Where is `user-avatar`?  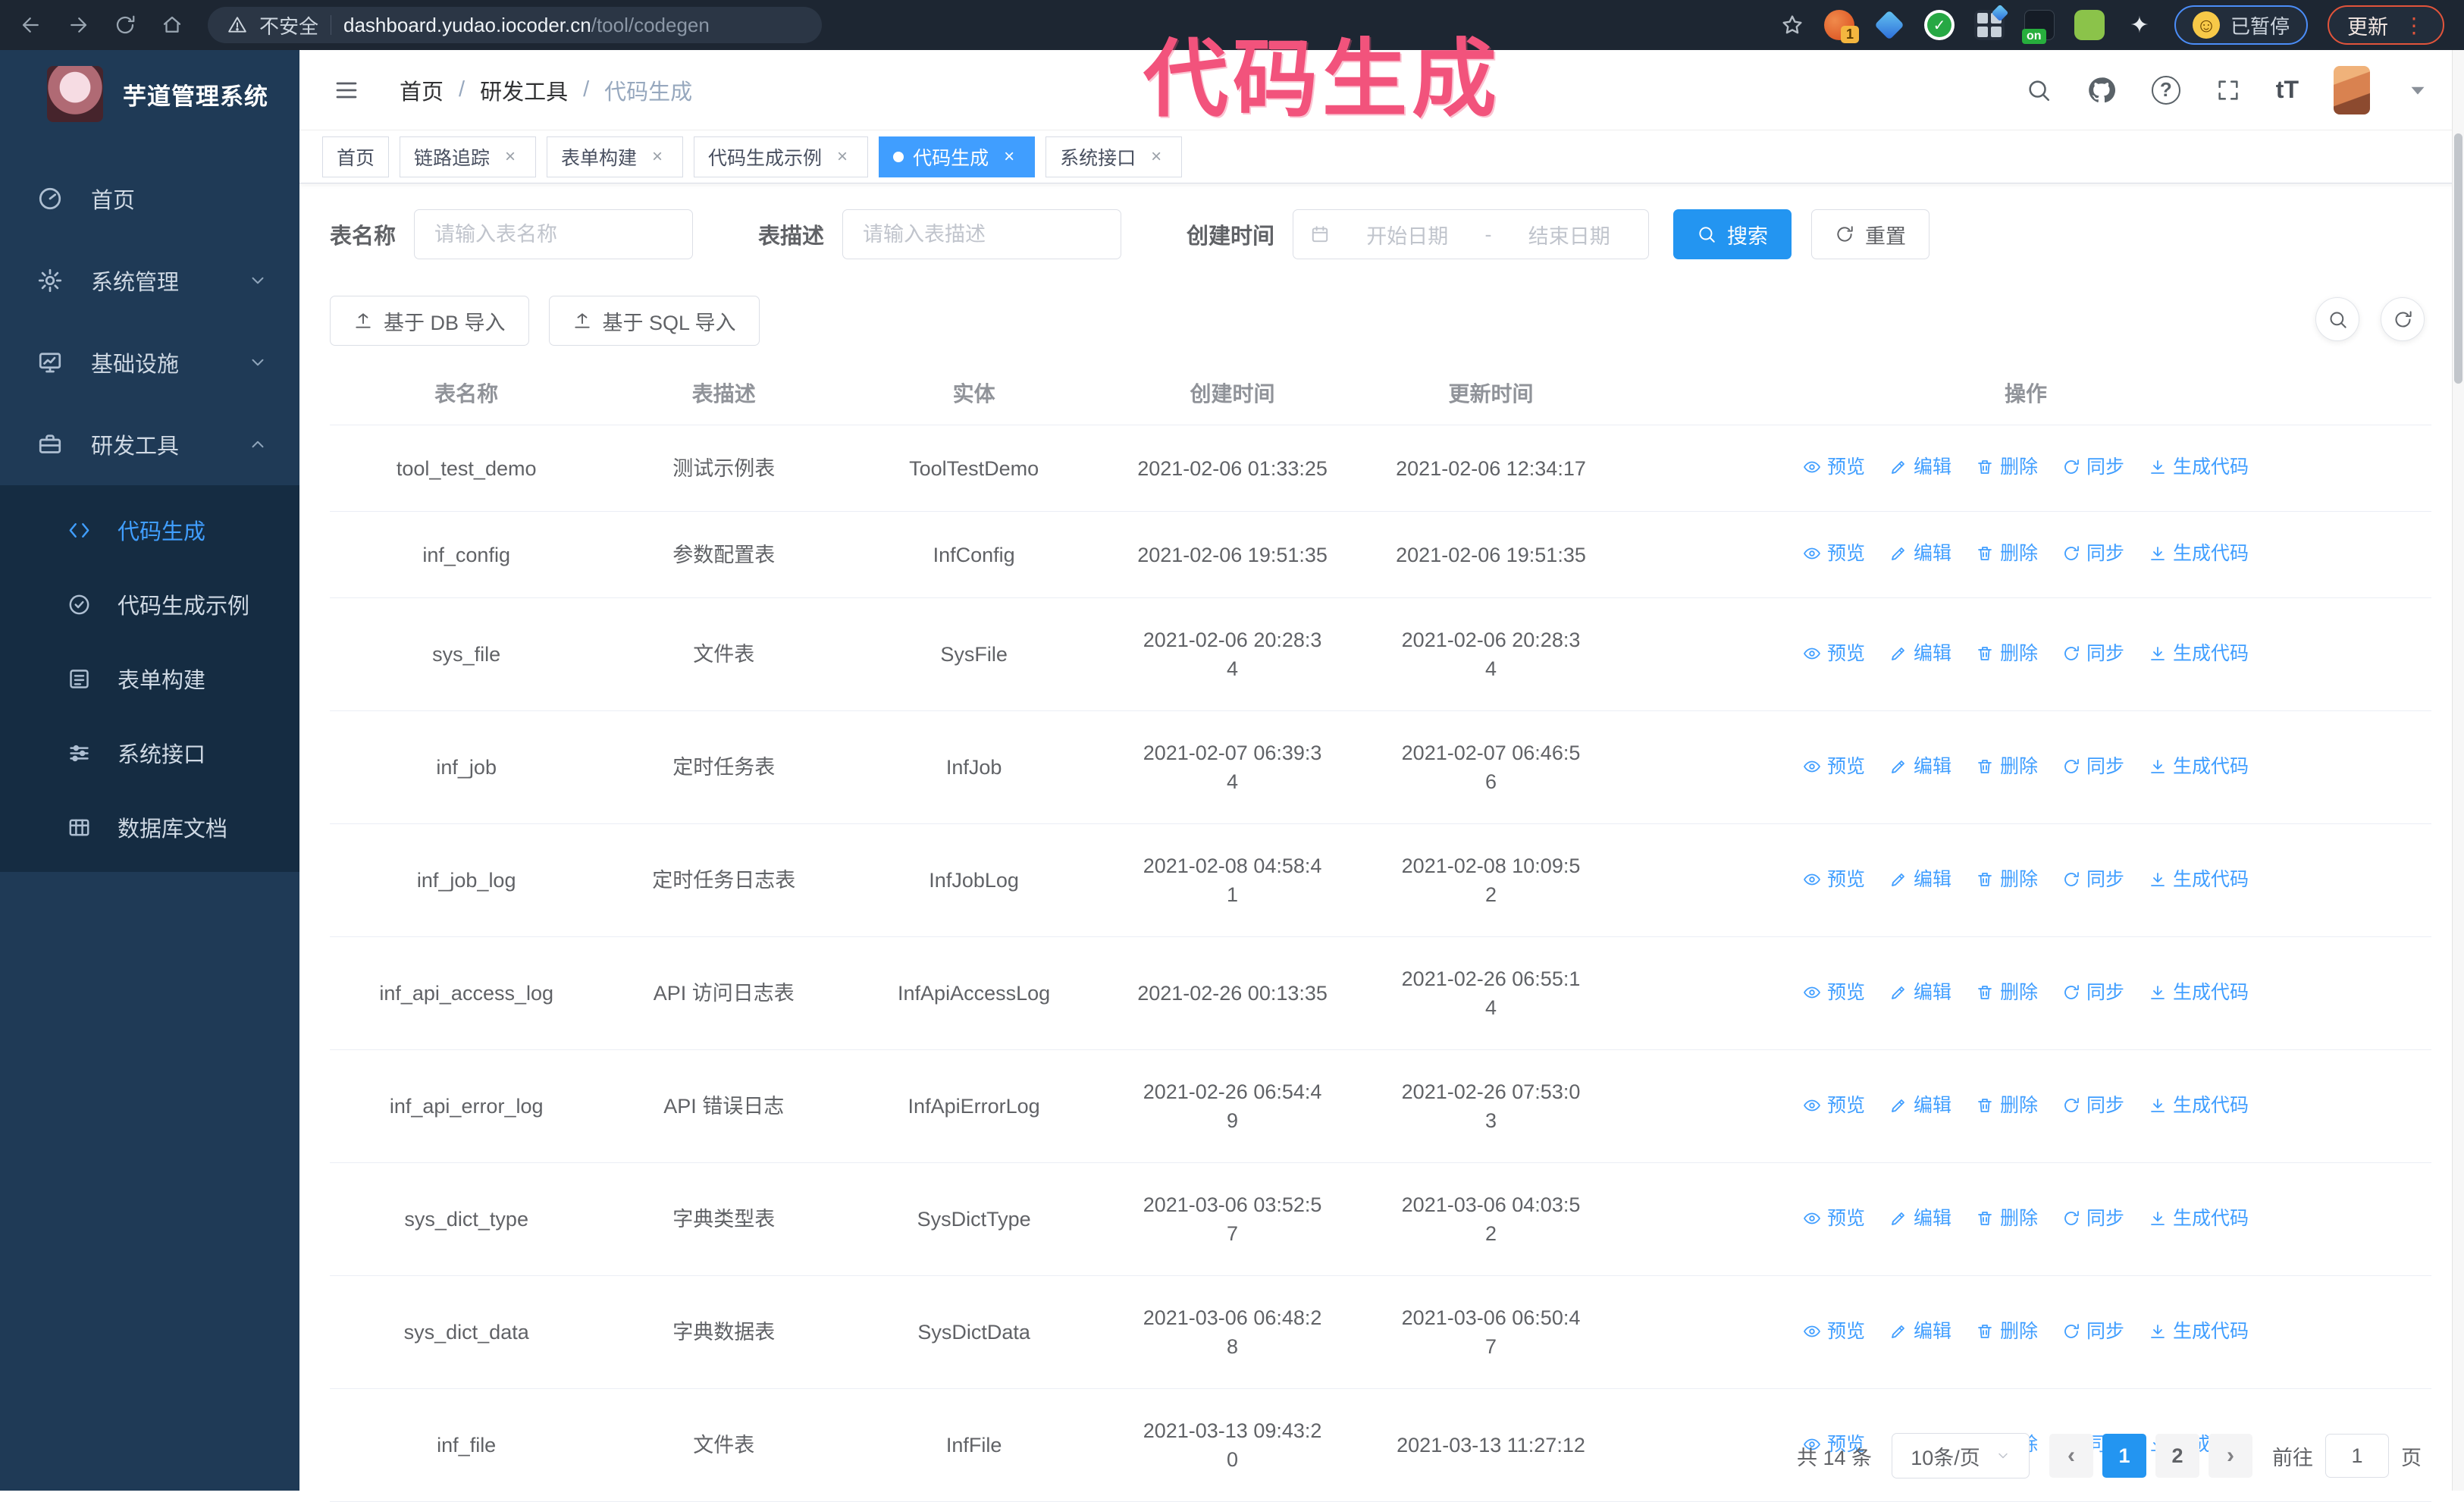 user-avatar is located at coordinates (2352, 90).